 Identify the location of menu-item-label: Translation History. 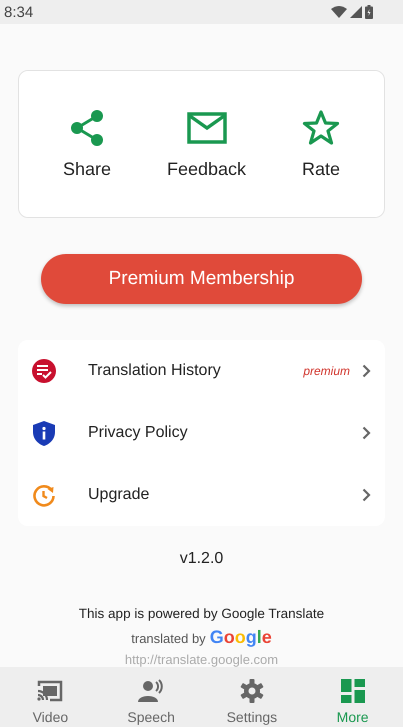
(155, 371).